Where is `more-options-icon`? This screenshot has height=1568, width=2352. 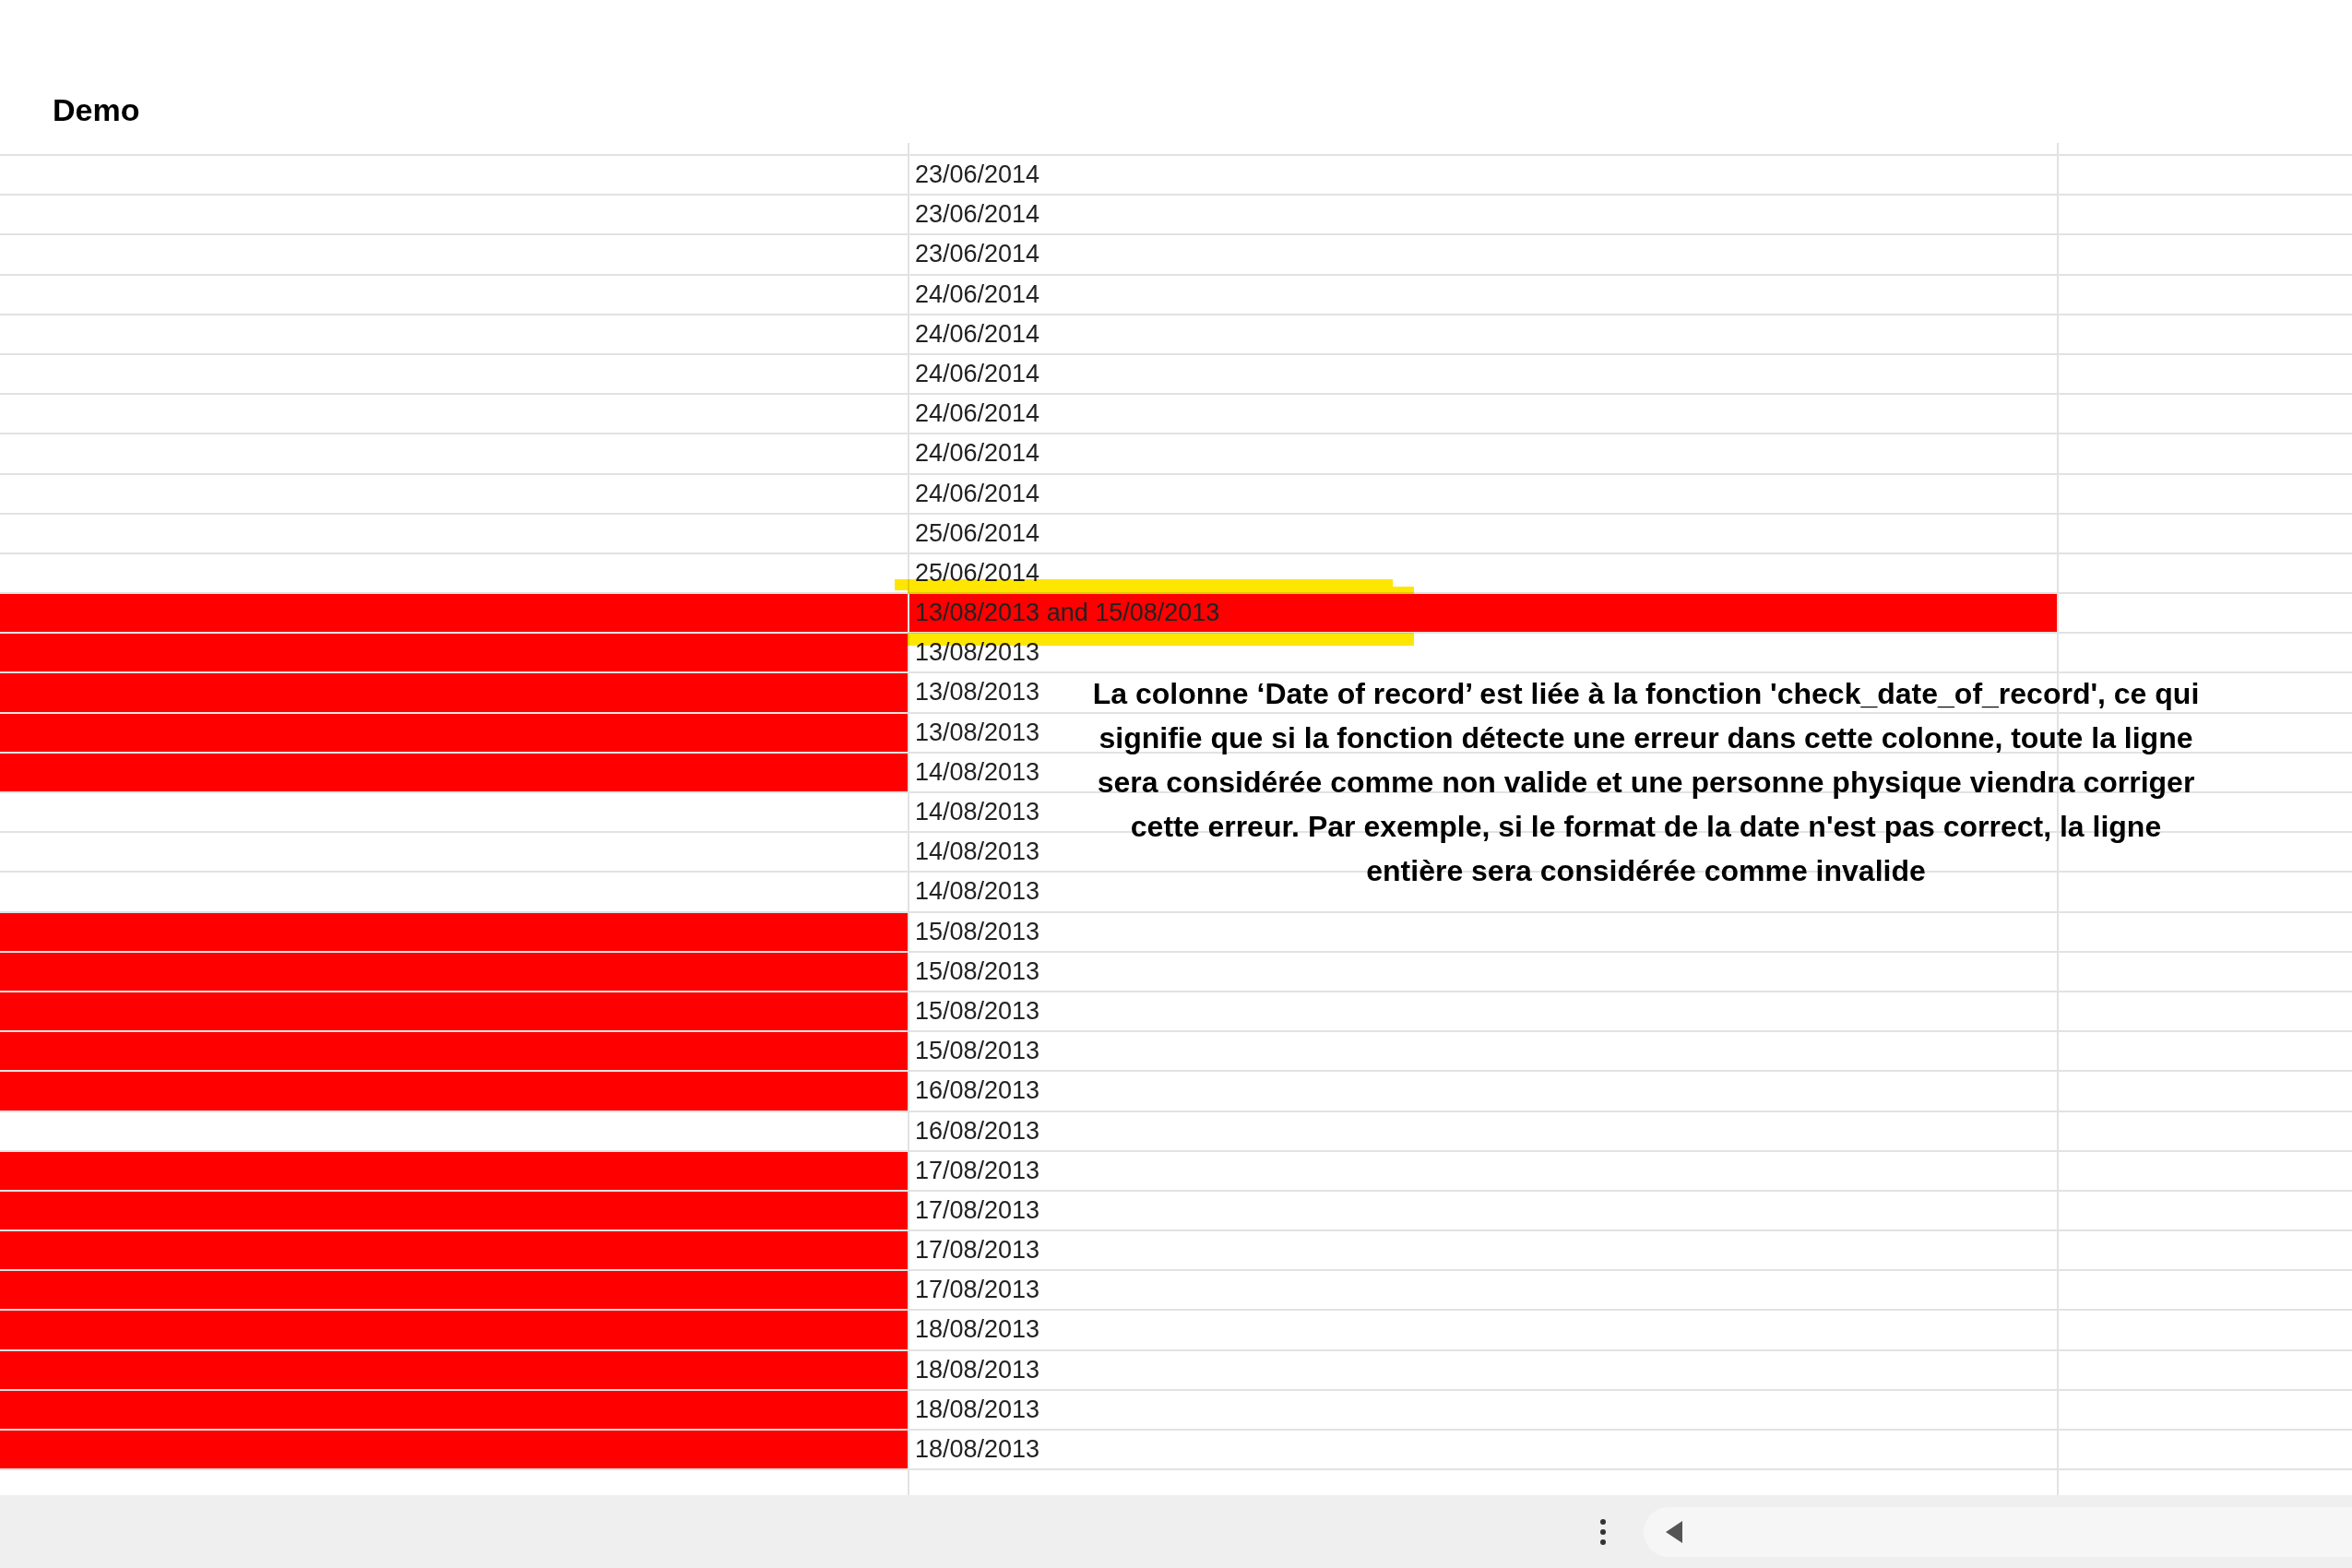 more-options-icon is located at coordinates (1603, 1531).